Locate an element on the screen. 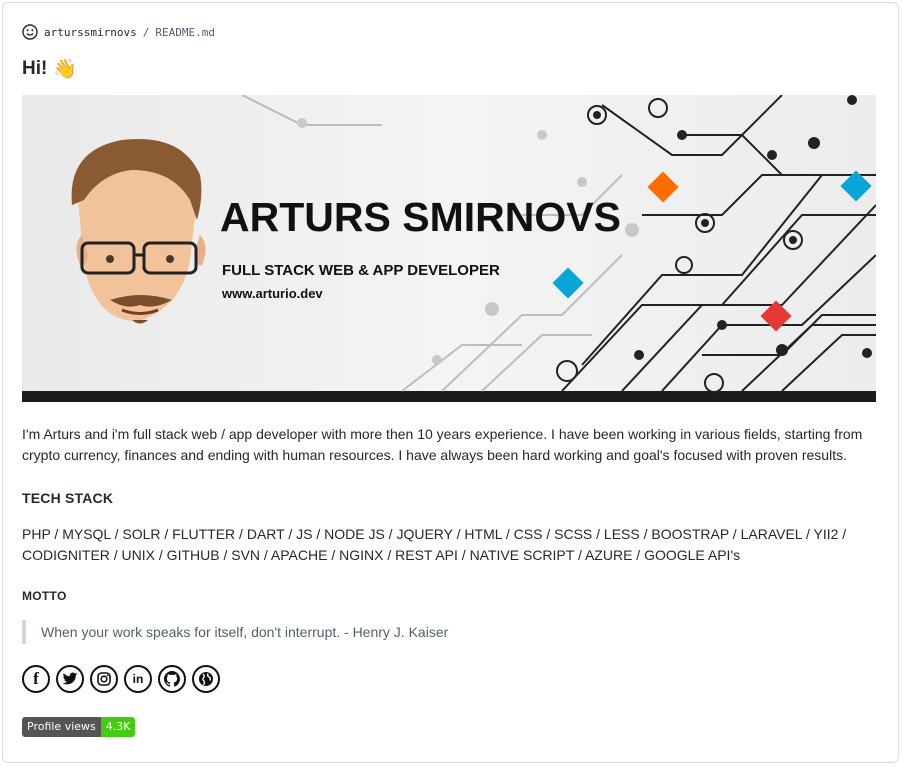 The width and height of the screenshot is (903, 767). readme-title: Hi! 👋 is located at coordinates (49, 69).